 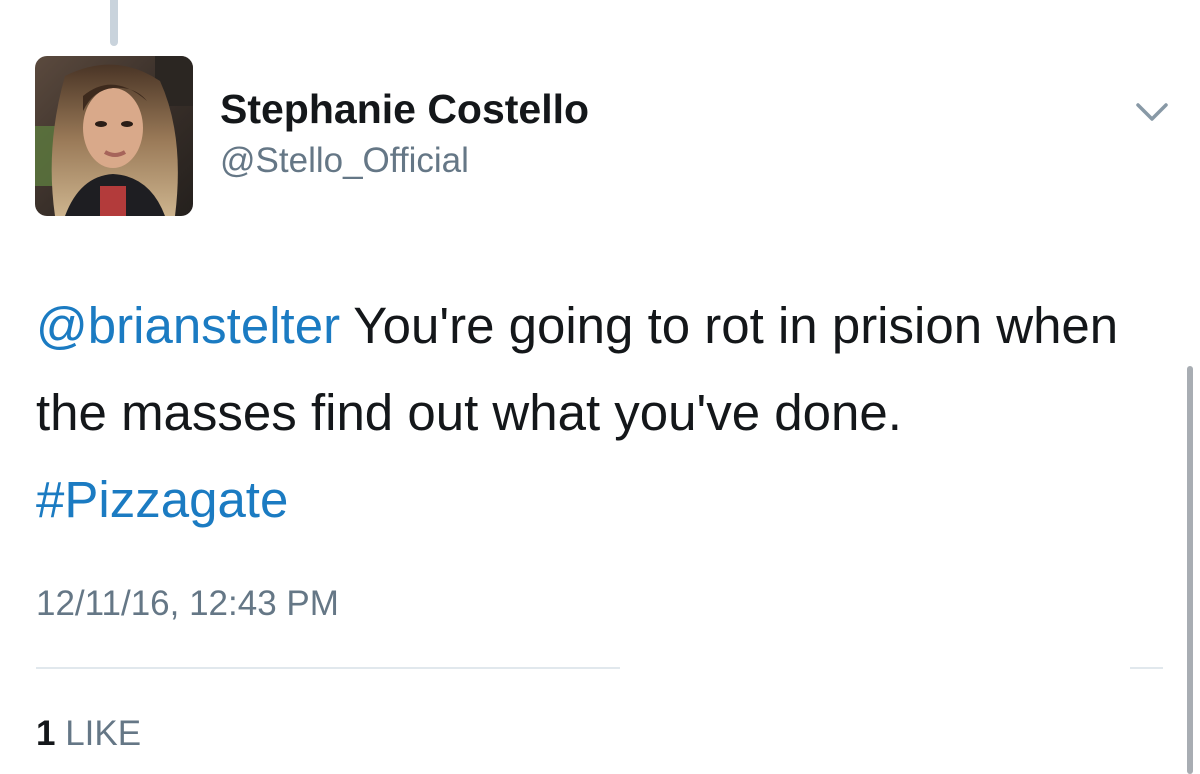 I want to click on tweet-timestamp: 12/11/16, 12:43 PM, so click(x=187, y=603).